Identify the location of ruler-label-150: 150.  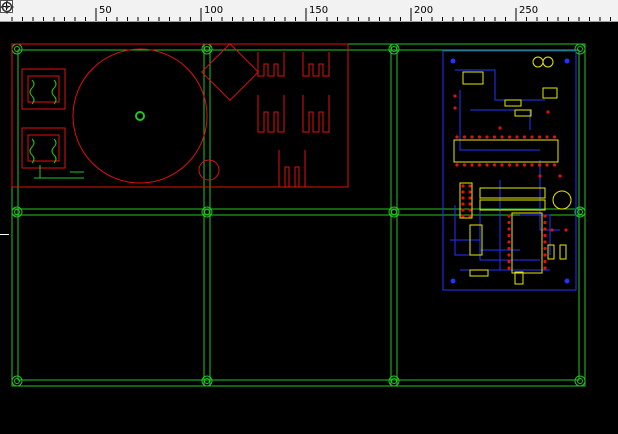
(319, 10).